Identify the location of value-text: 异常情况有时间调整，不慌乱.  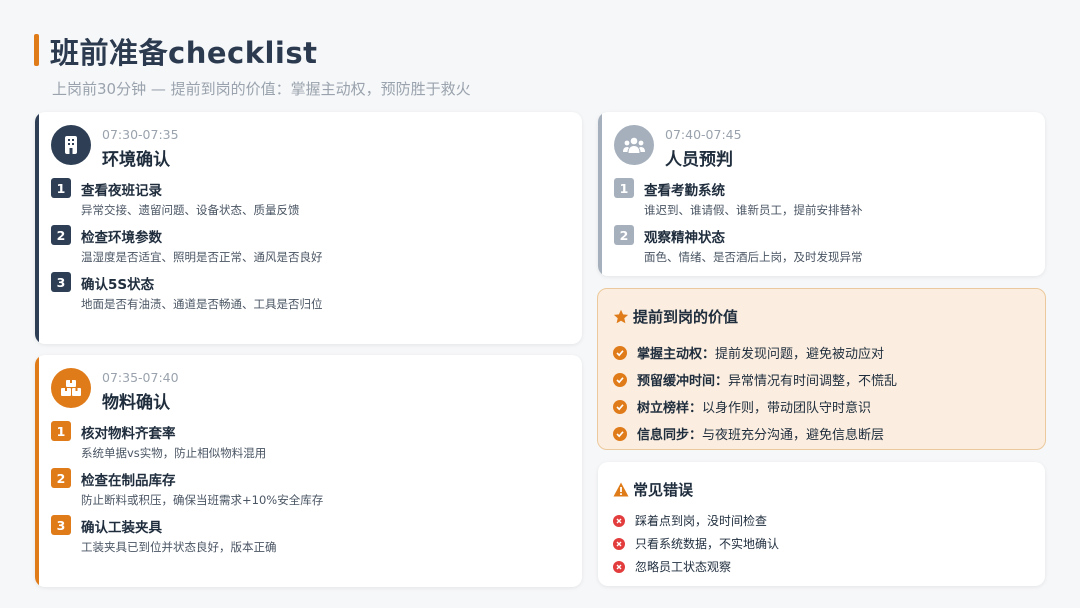
(813, 381).